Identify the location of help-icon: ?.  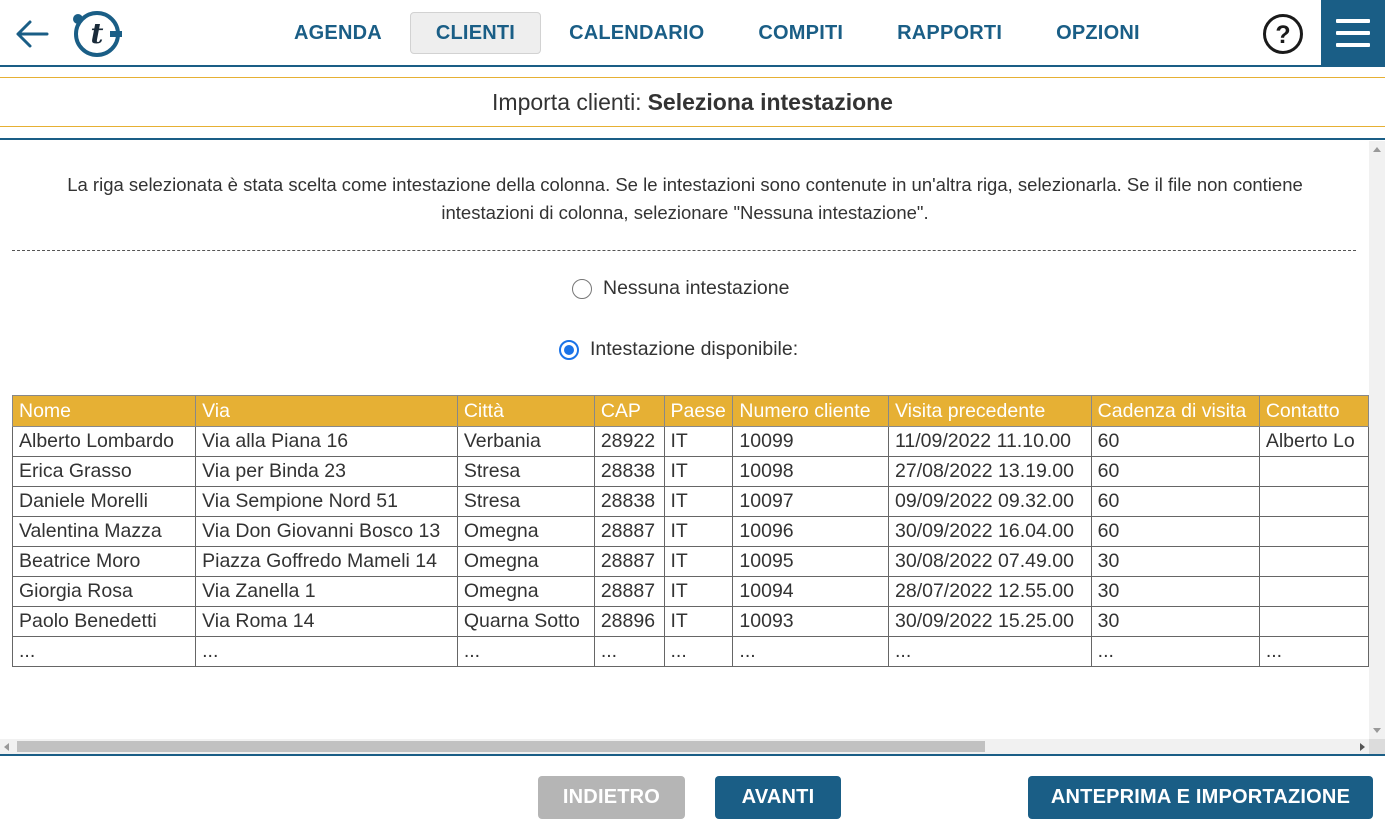
(1283, 34).